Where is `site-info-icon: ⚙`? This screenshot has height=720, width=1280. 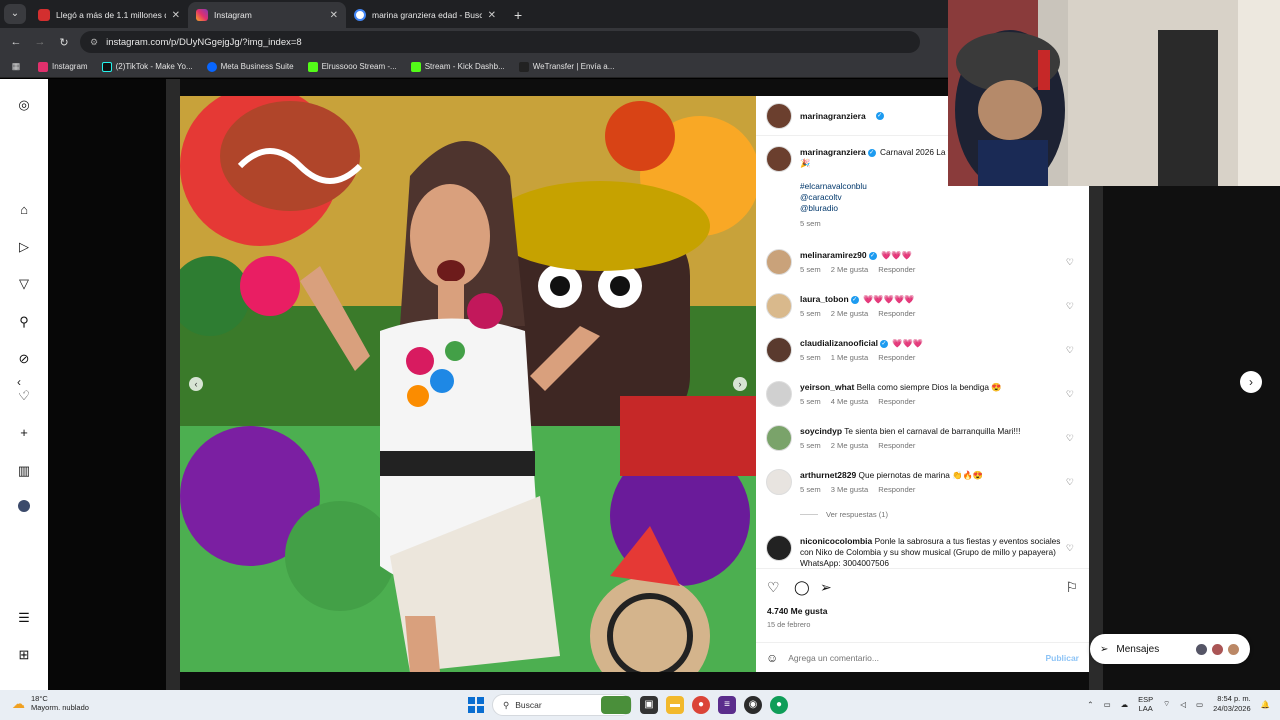
site-info-icon: ⚙ is located at coordinates (94, 42).